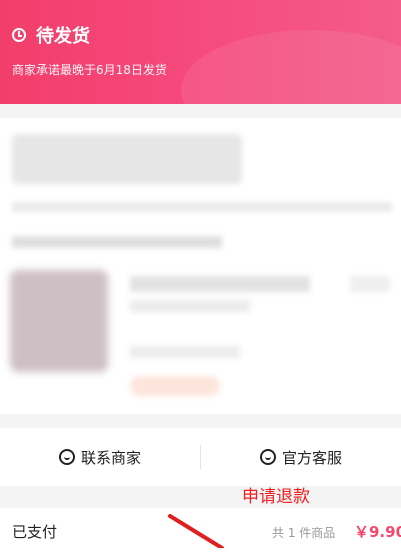 Image resolution: width=401 pixels, height=557 pixels. What do you see at coordinates (190, 306) in the screenshot?
I see `blurred-product-spec` at bounding box center [190, 306].